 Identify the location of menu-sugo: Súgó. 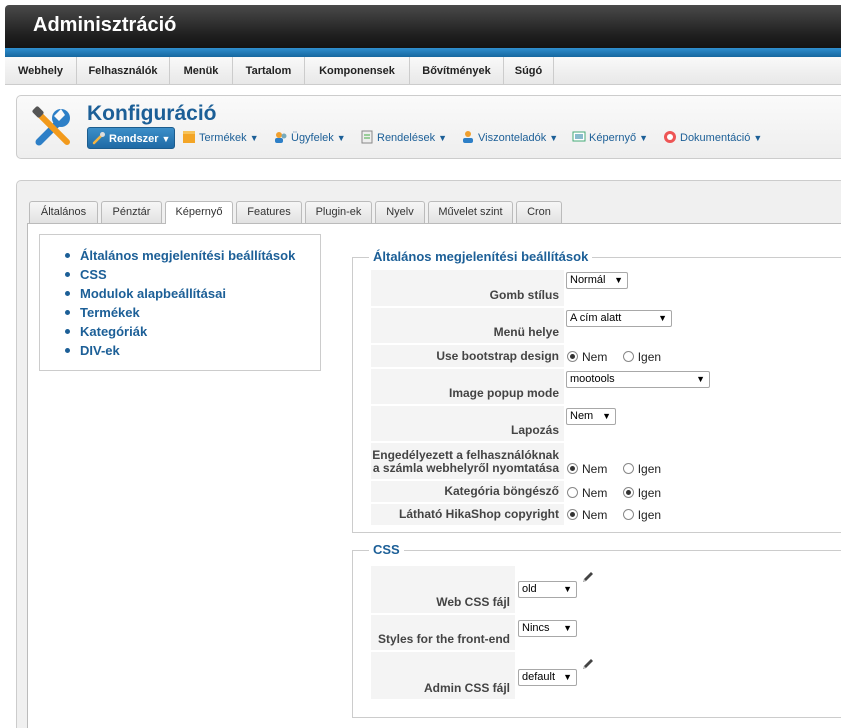
(529, 71).